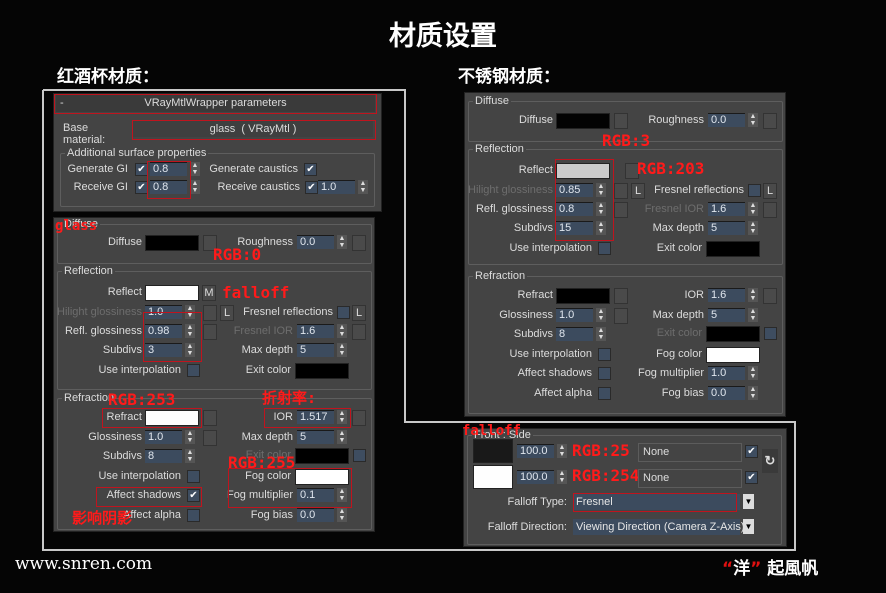 The width and height of the screenshot is (886, 593). Describe the element at coordinates (728, 569) in the screenshot. I see `quote-open: “` at that location.